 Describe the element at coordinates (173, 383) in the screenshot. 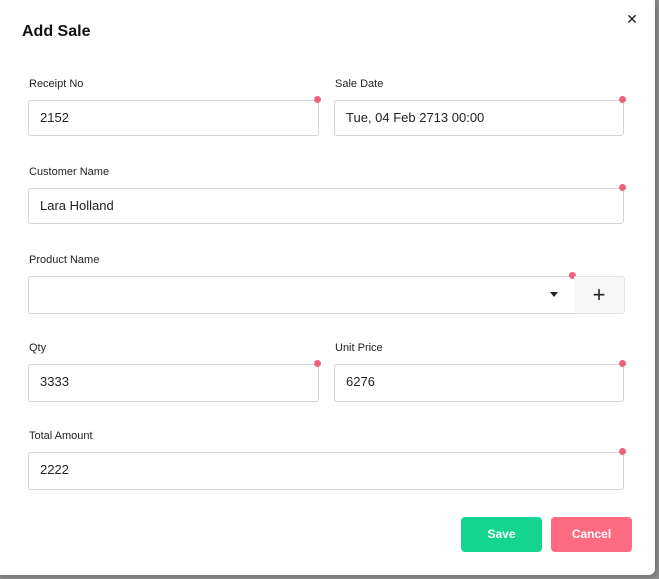

I see `qty-input: 3333` at that location.